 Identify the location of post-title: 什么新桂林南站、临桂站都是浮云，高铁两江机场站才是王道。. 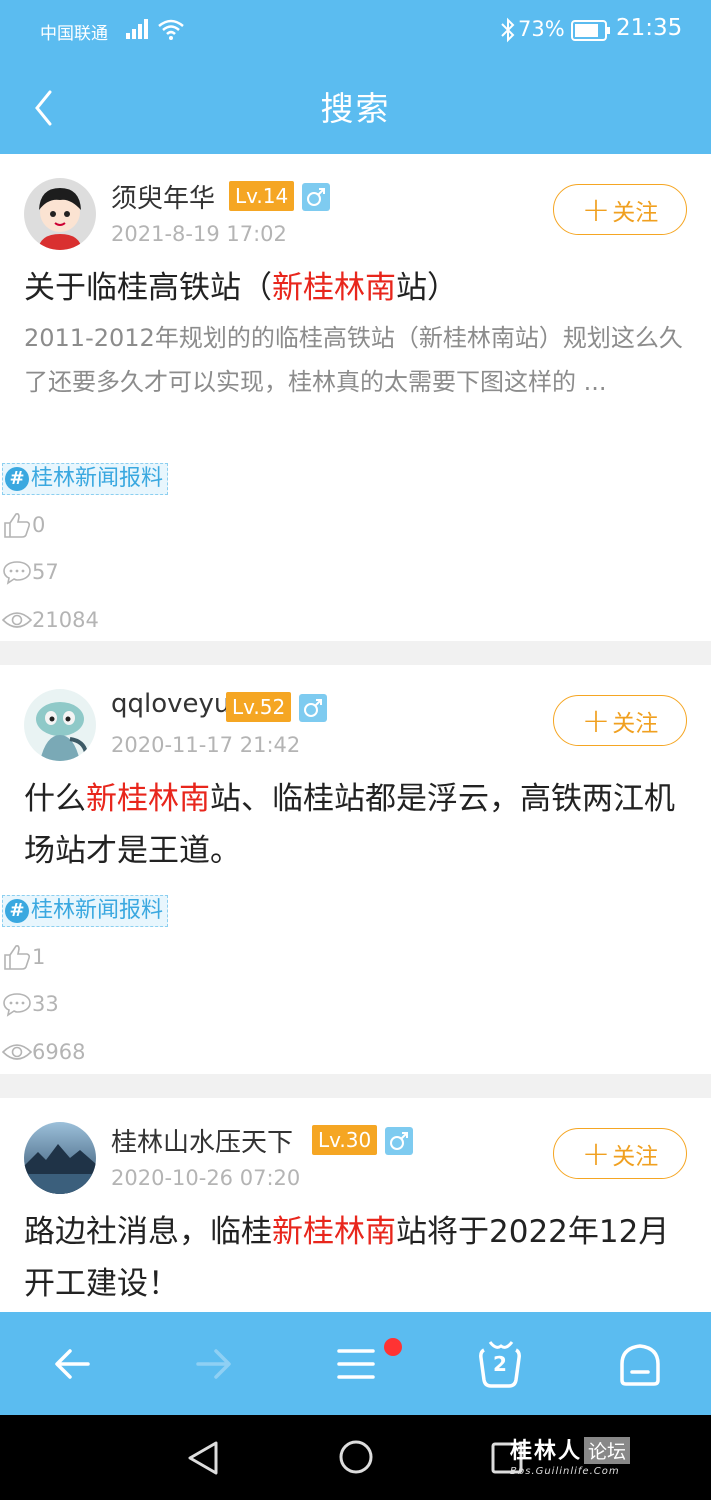
(356, 825).